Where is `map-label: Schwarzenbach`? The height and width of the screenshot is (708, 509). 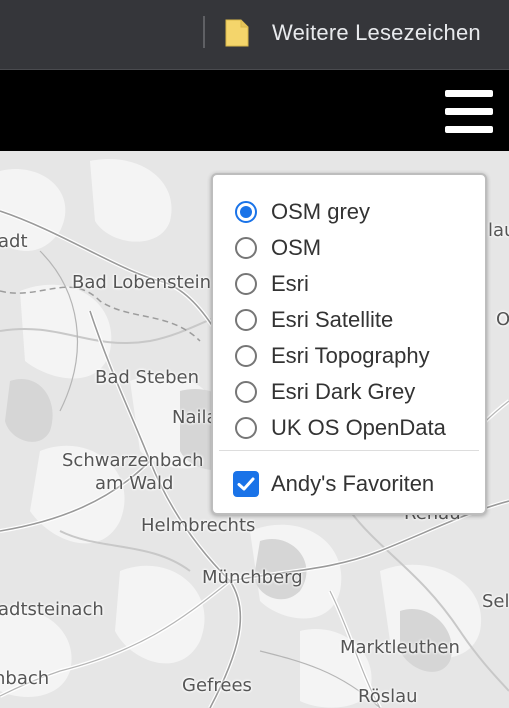
map-label: Schwarzenbach is located at coordinates (133, 460).